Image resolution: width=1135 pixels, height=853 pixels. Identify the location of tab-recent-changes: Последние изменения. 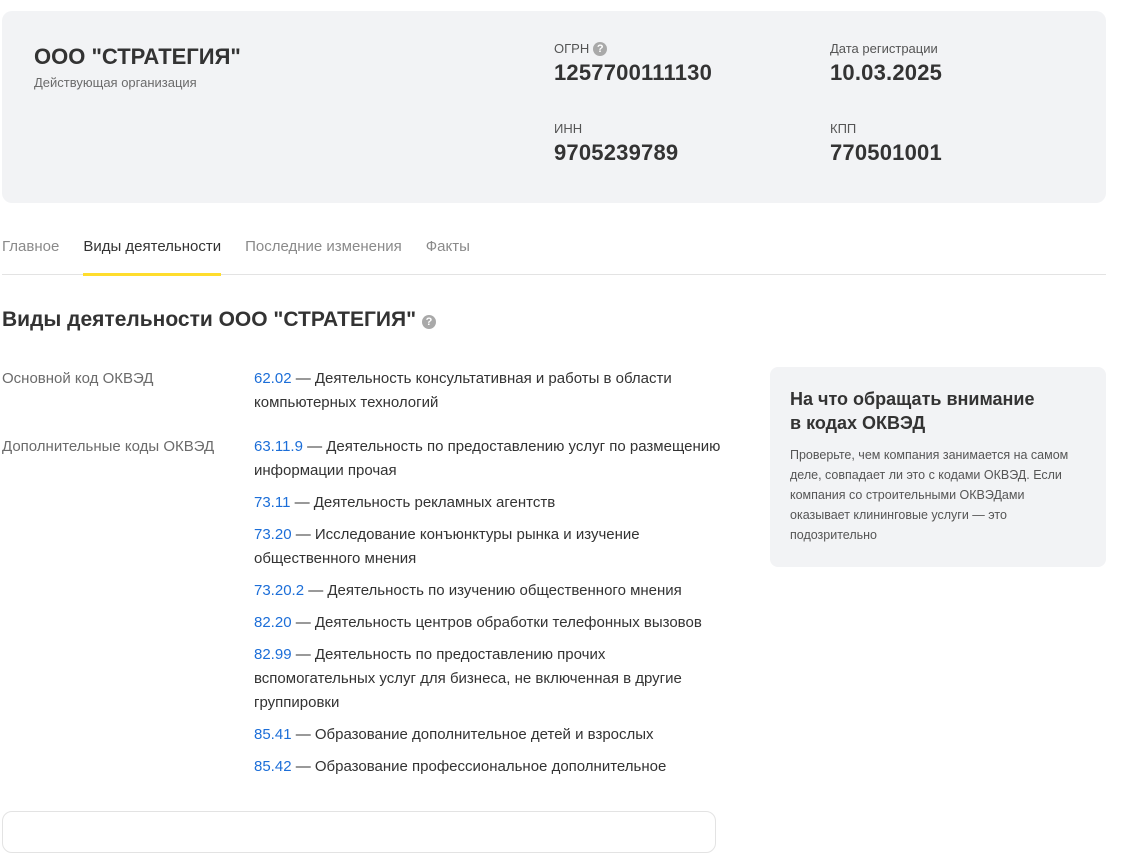
(323, 249).